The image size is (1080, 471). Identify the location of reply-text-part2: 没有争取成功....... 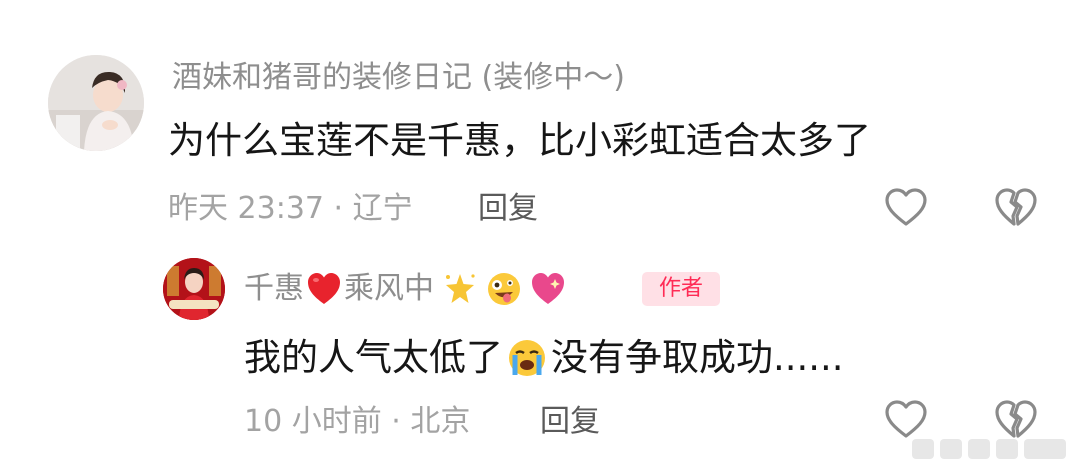
(697, 357).